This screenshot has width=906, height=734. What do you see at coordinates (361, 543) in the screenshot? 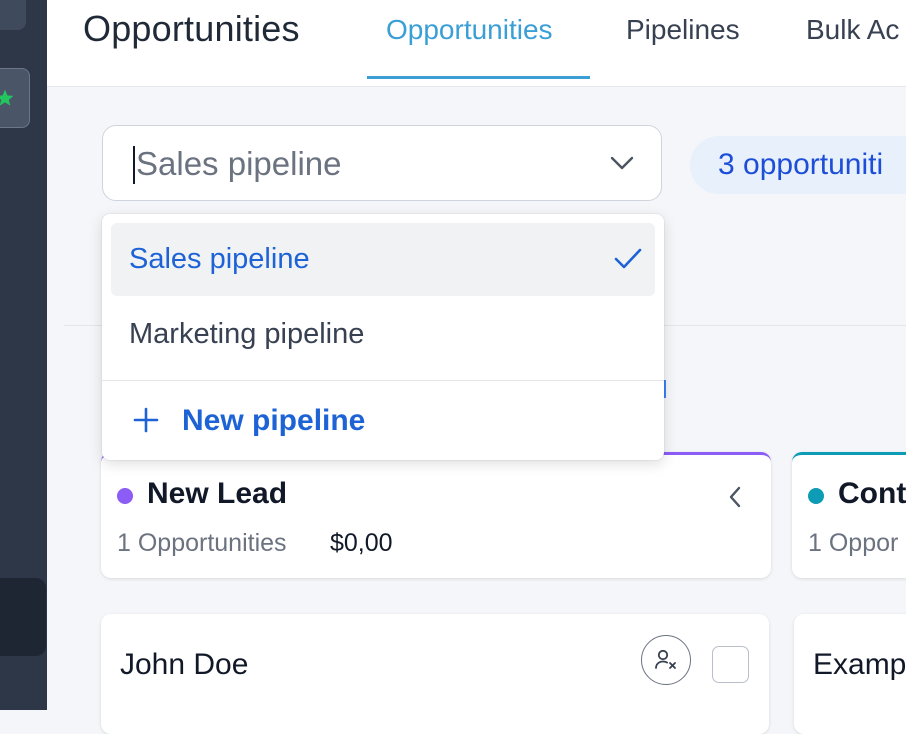
I see `stage-amount: $0,00` at bounding box center [361, 543].